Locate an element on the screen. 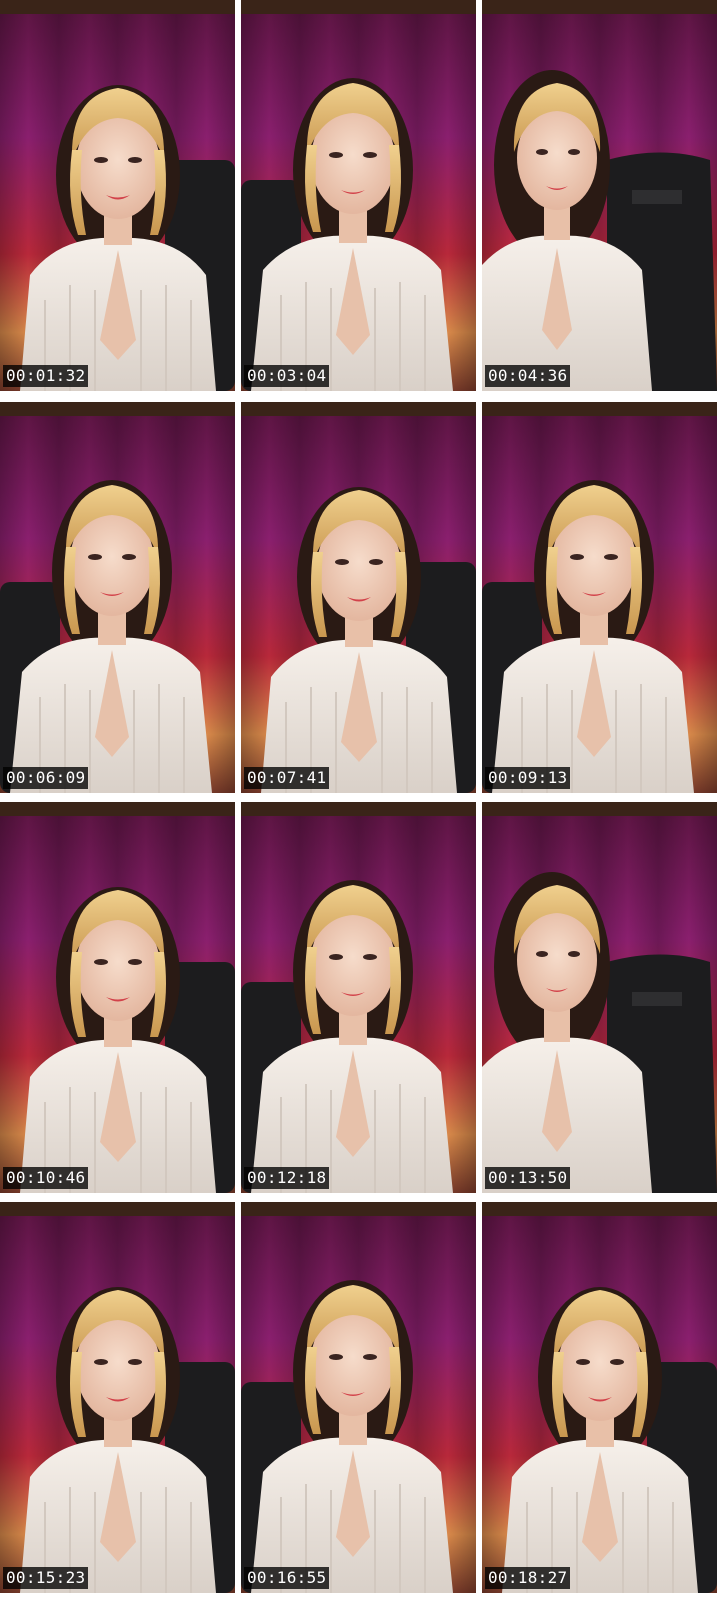  frame-thumbnail: 00:13:50 is located at coordinates (599, 997).